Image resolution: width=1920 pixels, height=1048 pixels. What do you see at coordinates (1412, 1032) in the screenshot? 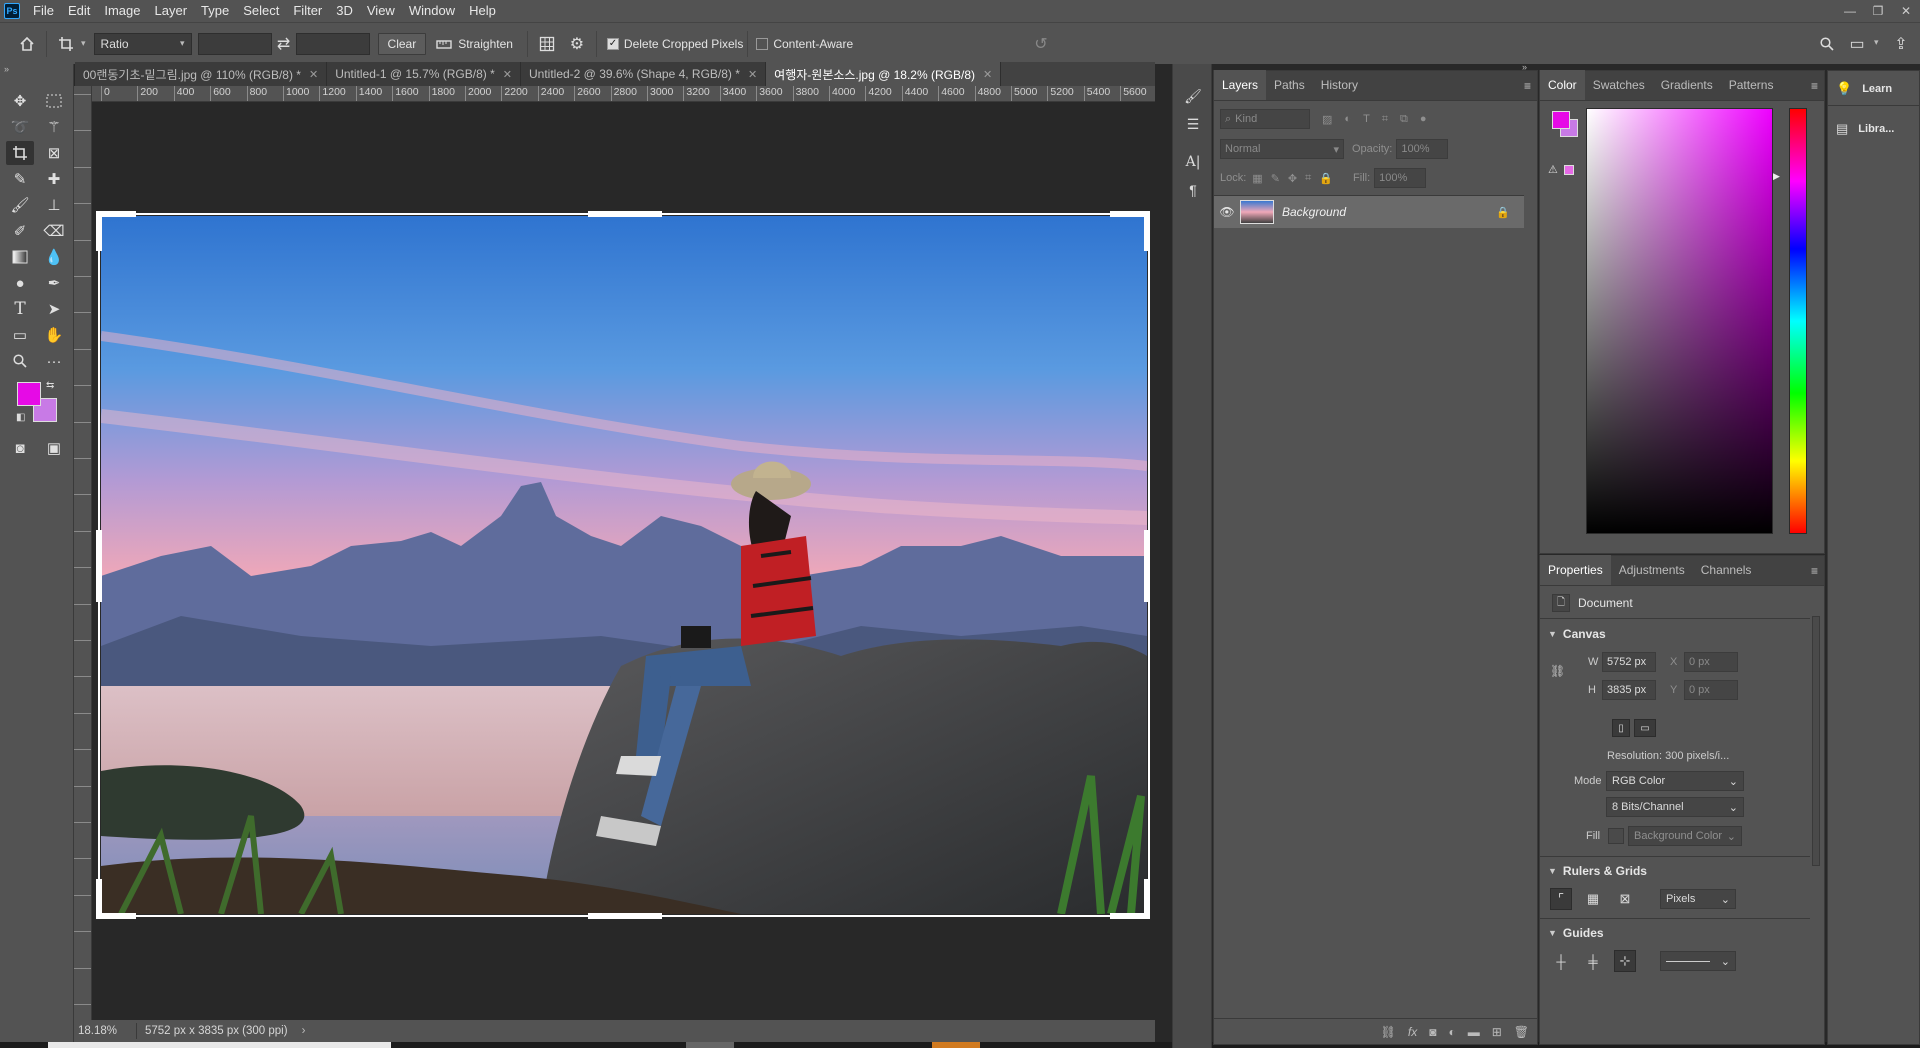
I see `fx-icon: fx` at bounding box center [1412, 1032].